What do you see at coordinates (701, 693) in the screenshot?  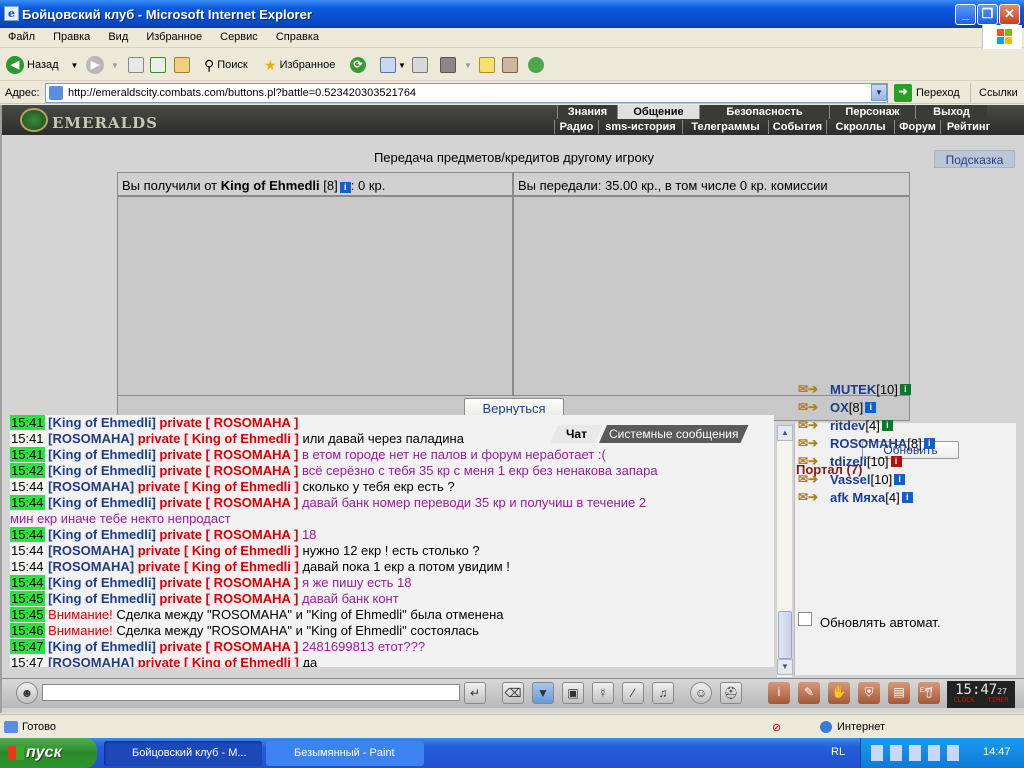 I see `smiley-icon: ☺` at bounding box center [701, 693].